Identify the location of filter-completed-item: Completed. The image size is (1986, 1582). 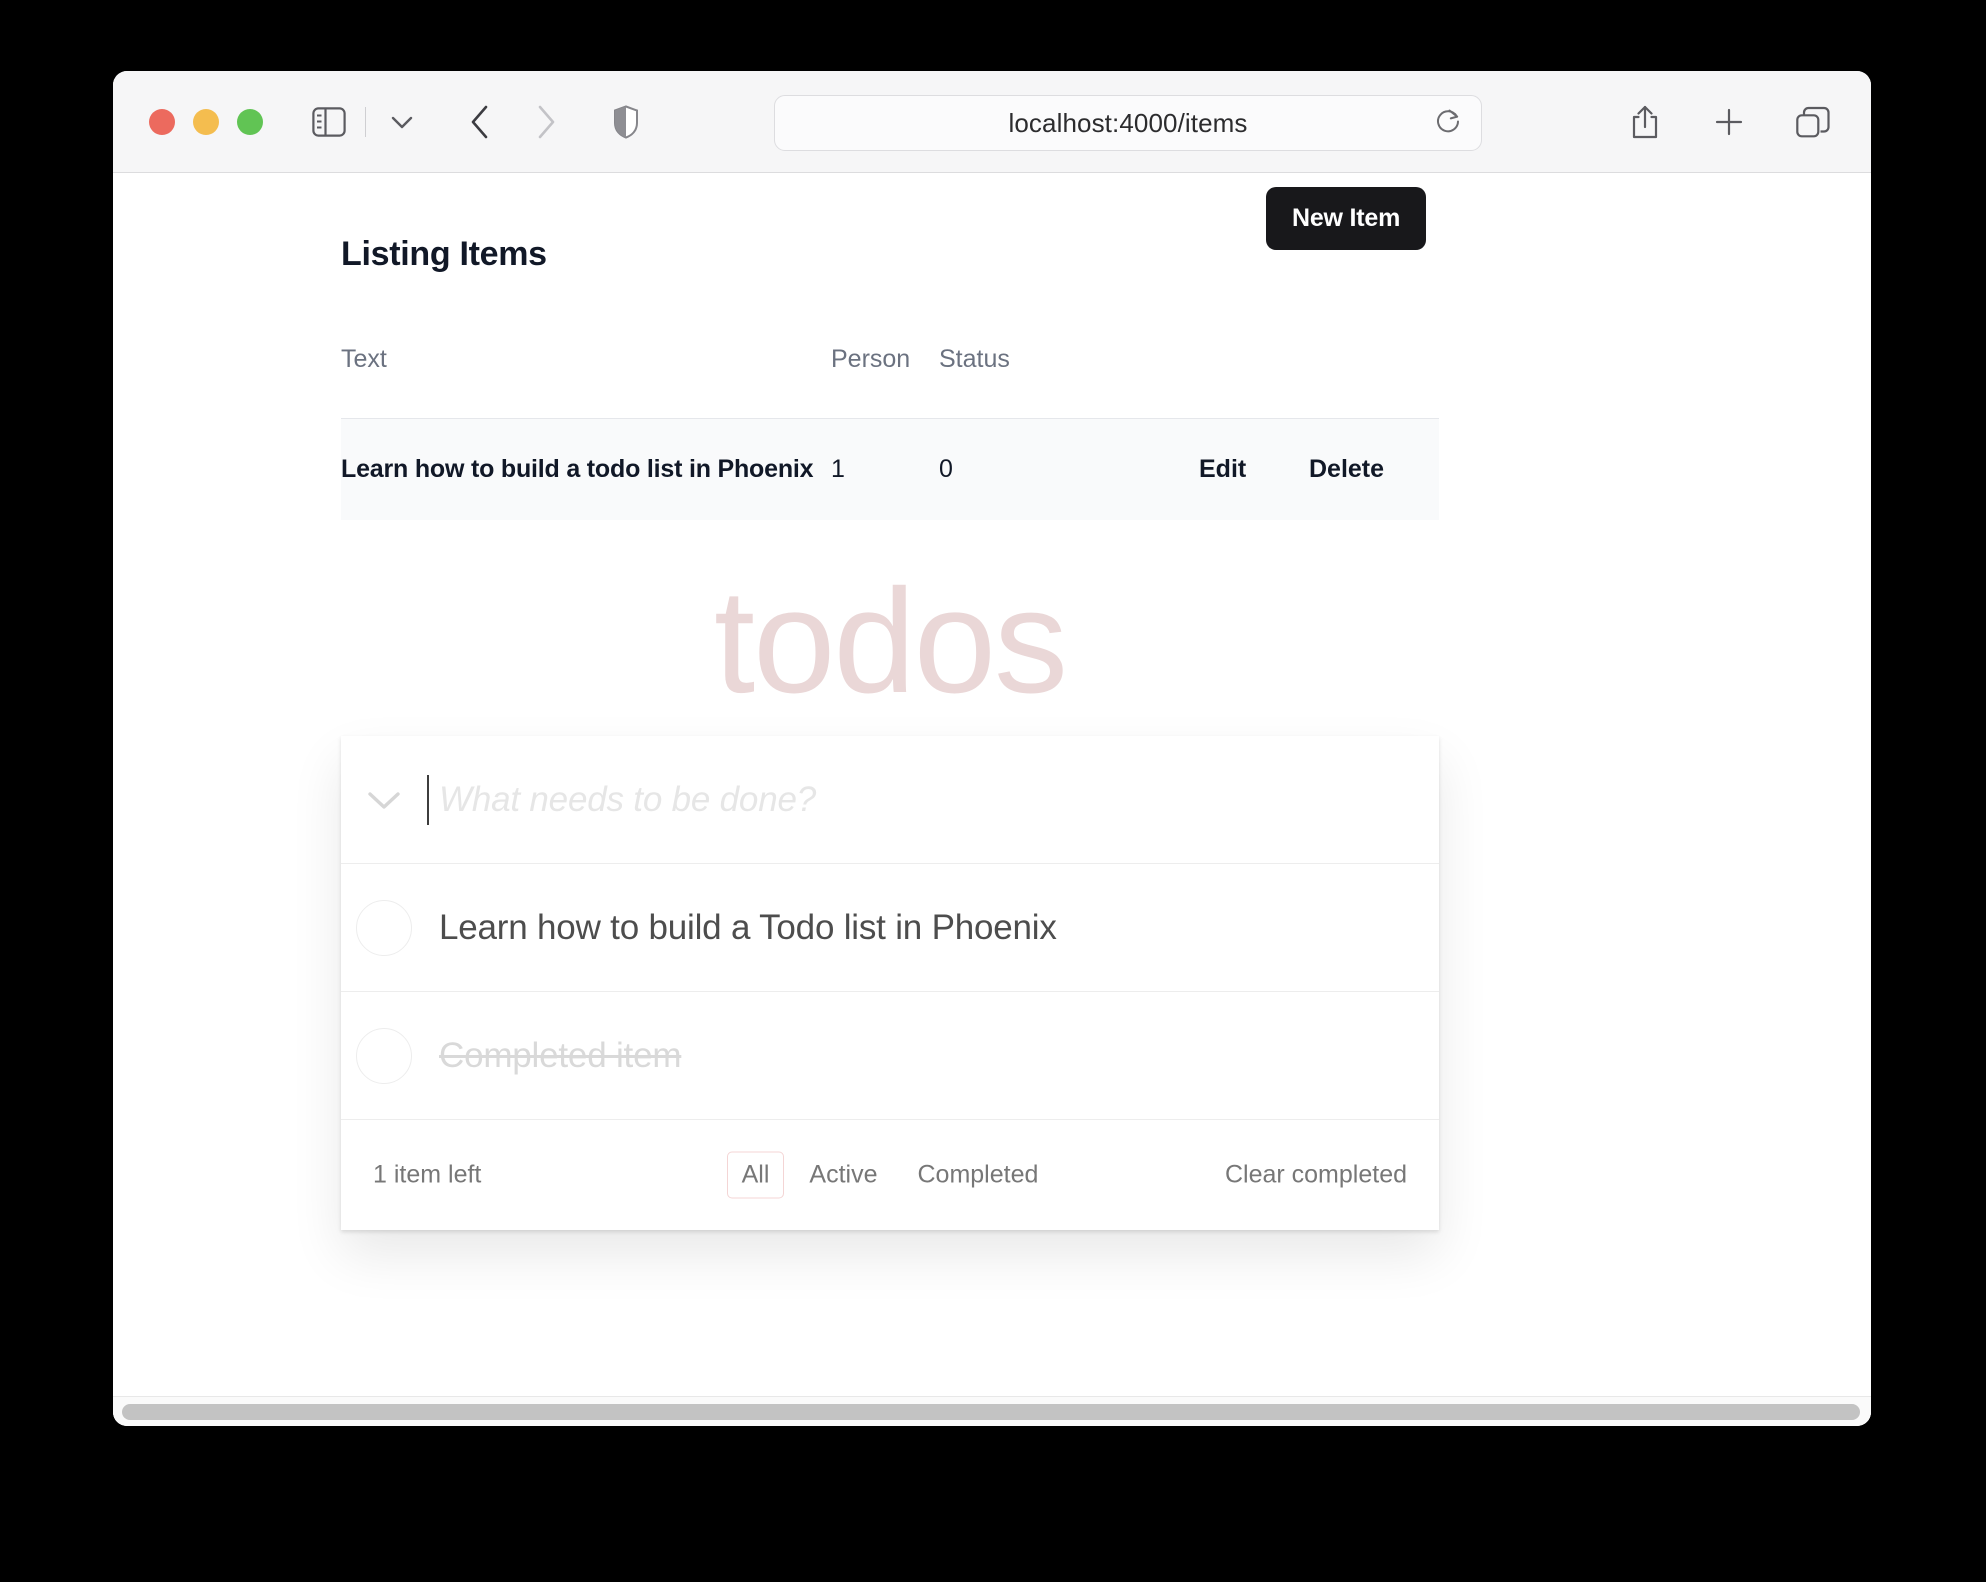
(977, 1175).